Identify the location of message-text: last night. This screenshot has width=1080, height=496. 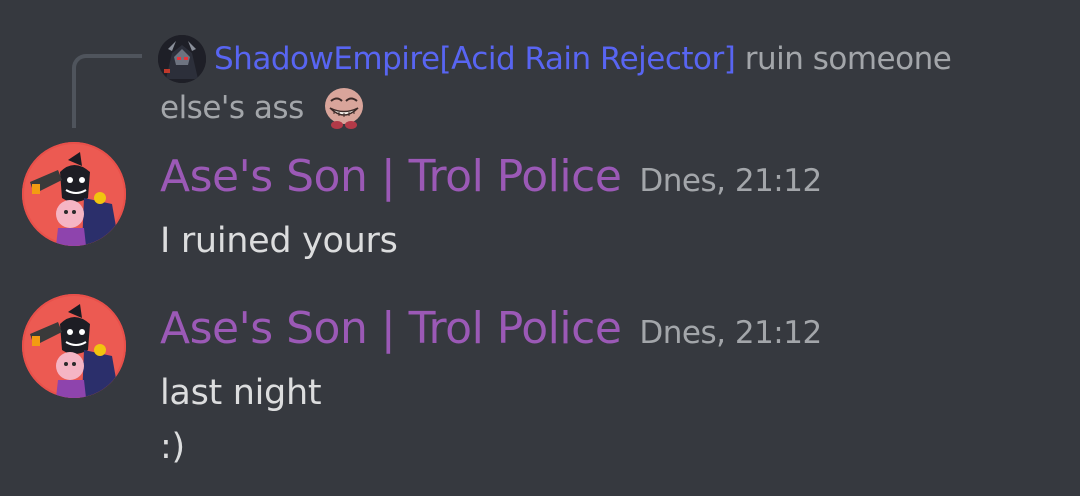
(241, 393).